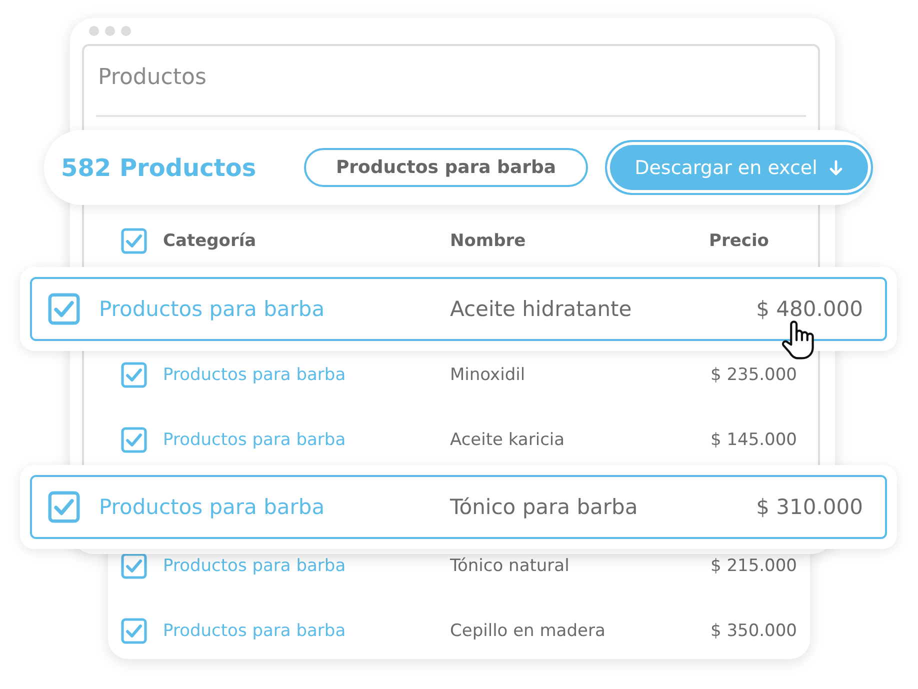  I want to click on product-price: $ 480.000, so click(809, 309).